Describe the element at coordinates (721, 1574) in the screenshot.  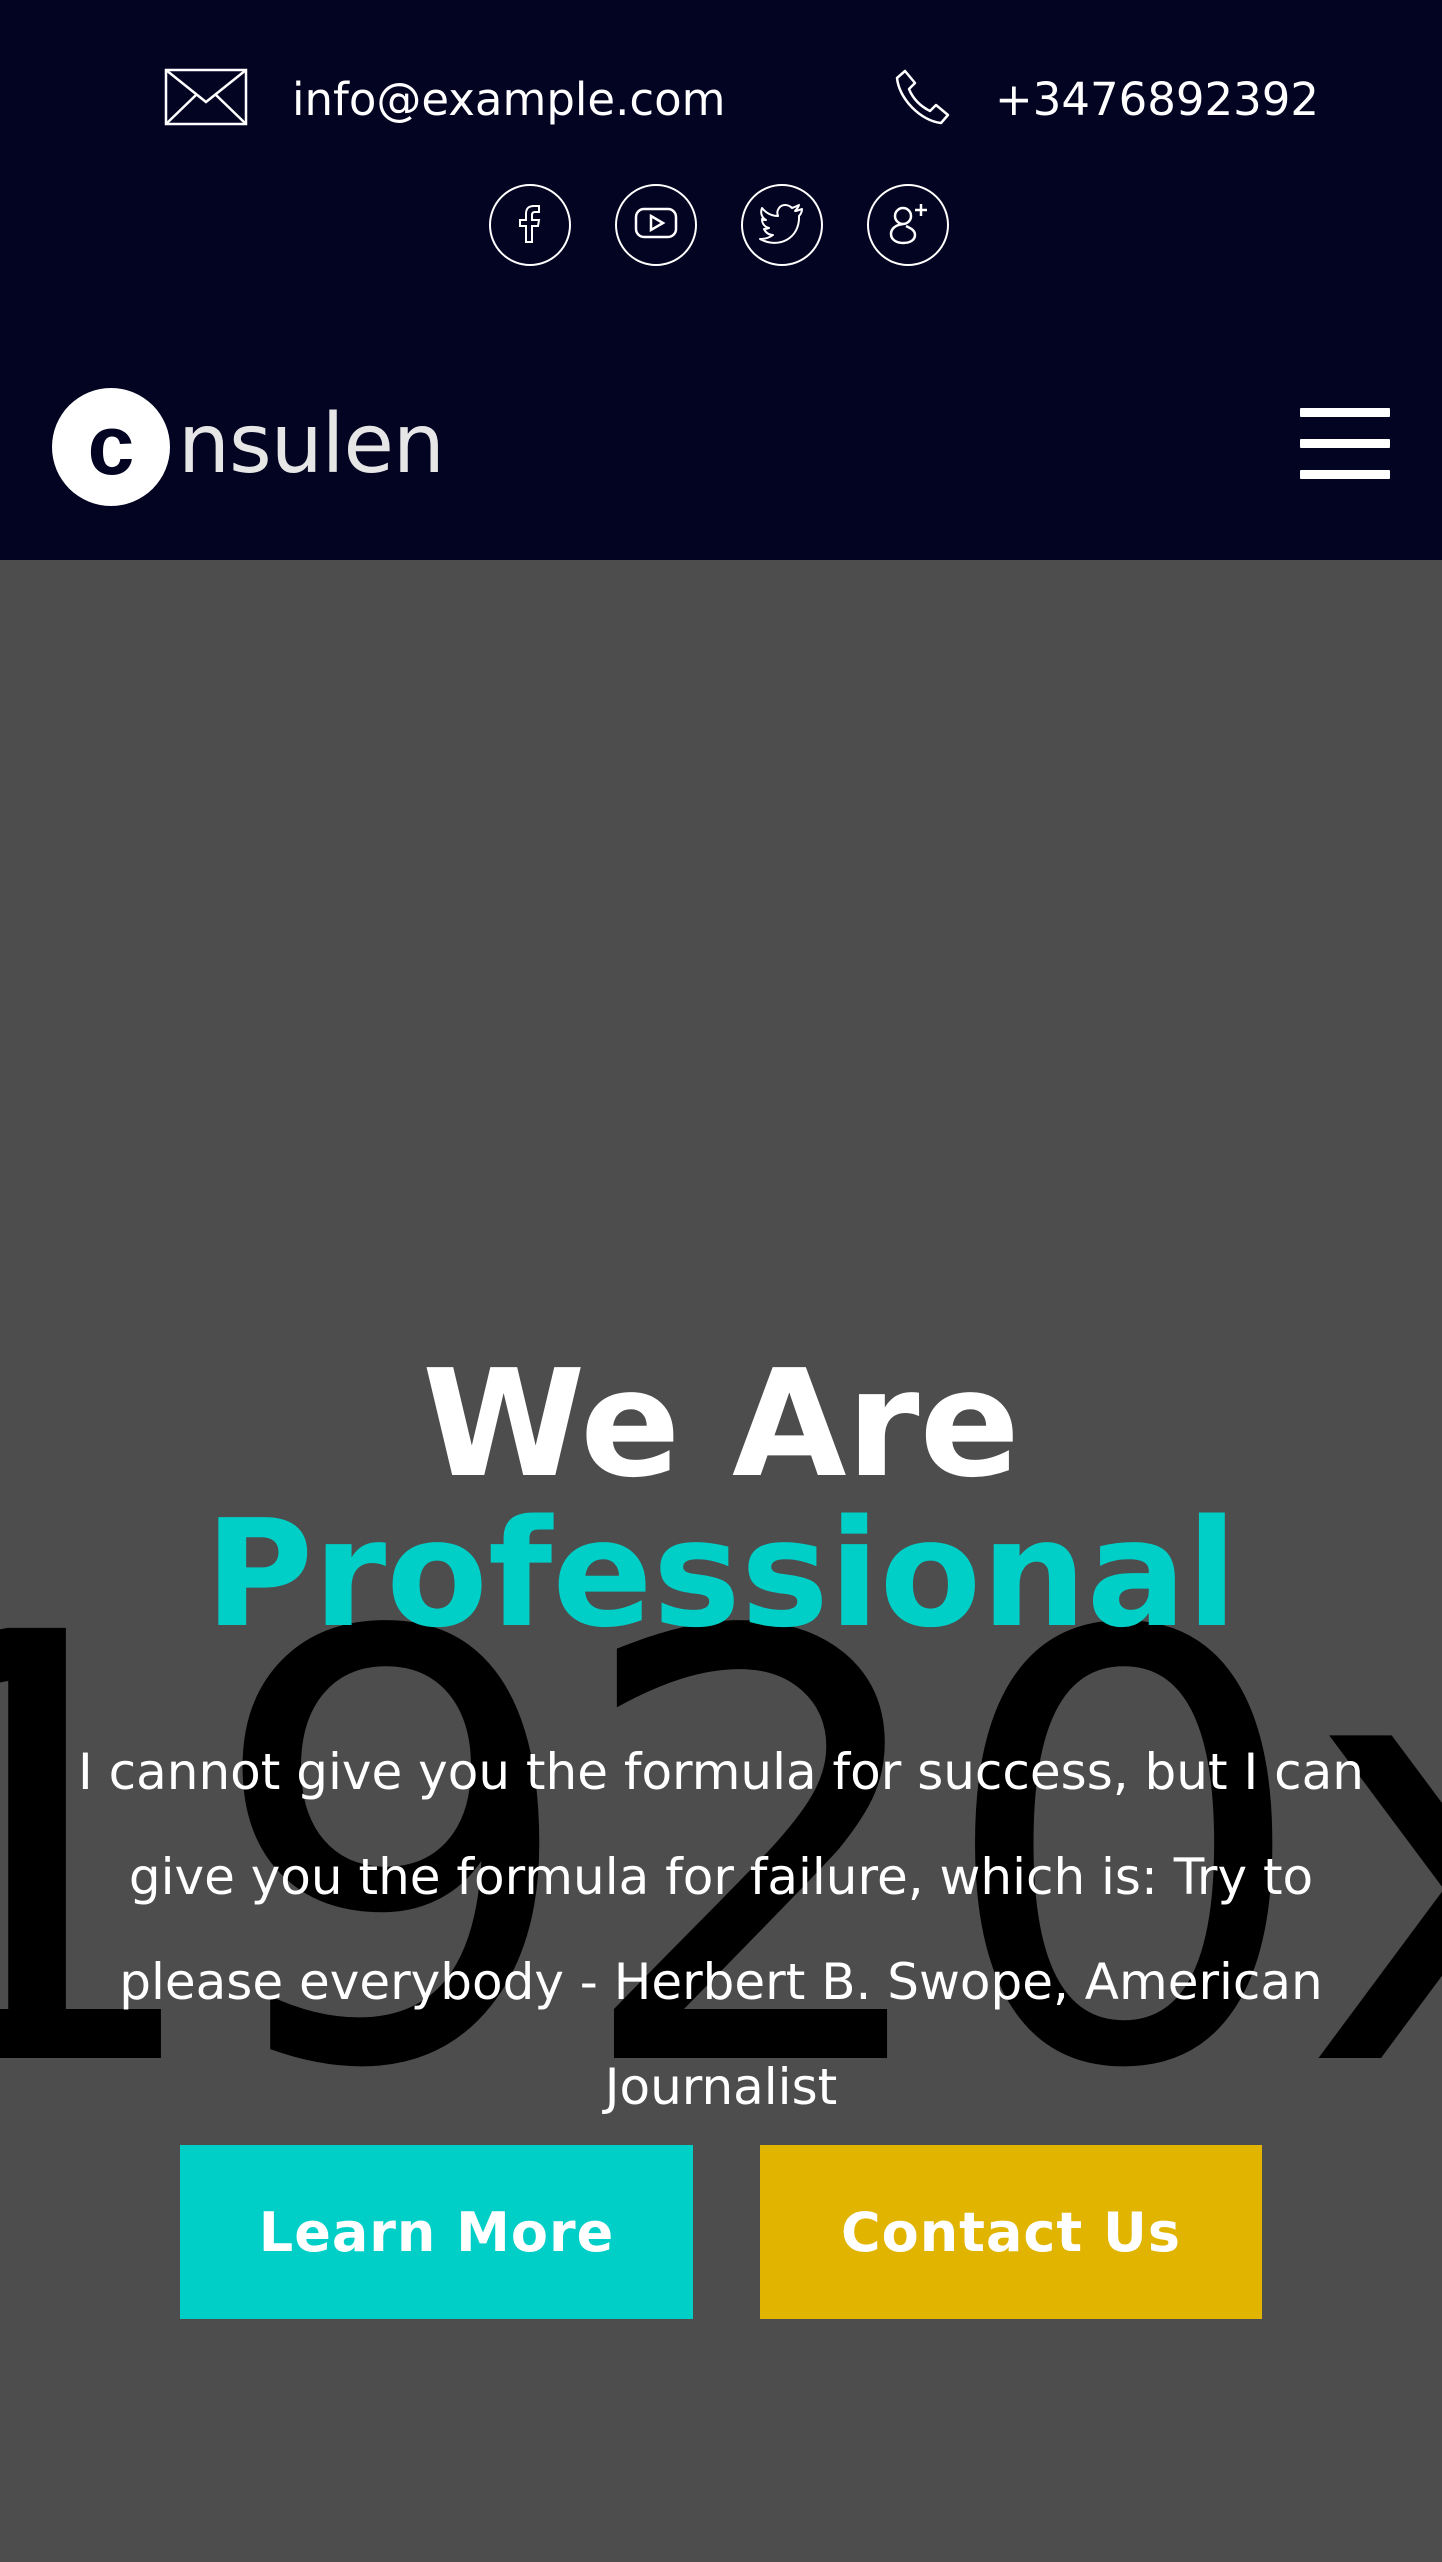
I see `hero-title-line2: Professional` at that location.